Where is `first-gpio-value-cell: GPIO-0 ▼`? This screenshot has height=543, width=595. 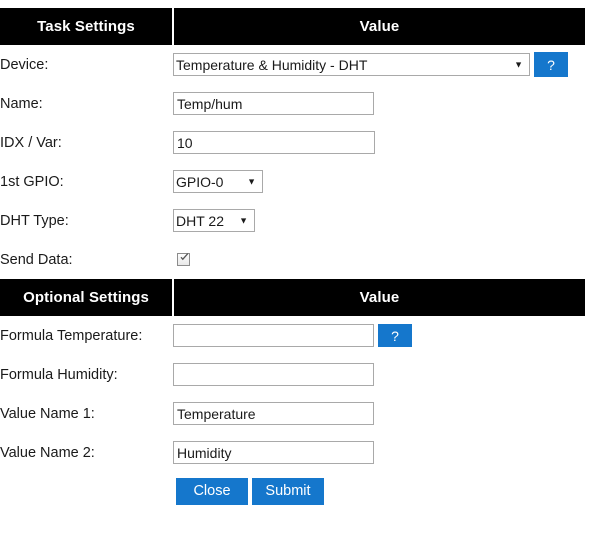
first-gpio-value-cell: GPIO-0 ▼ is located at coordinates (379, 181).